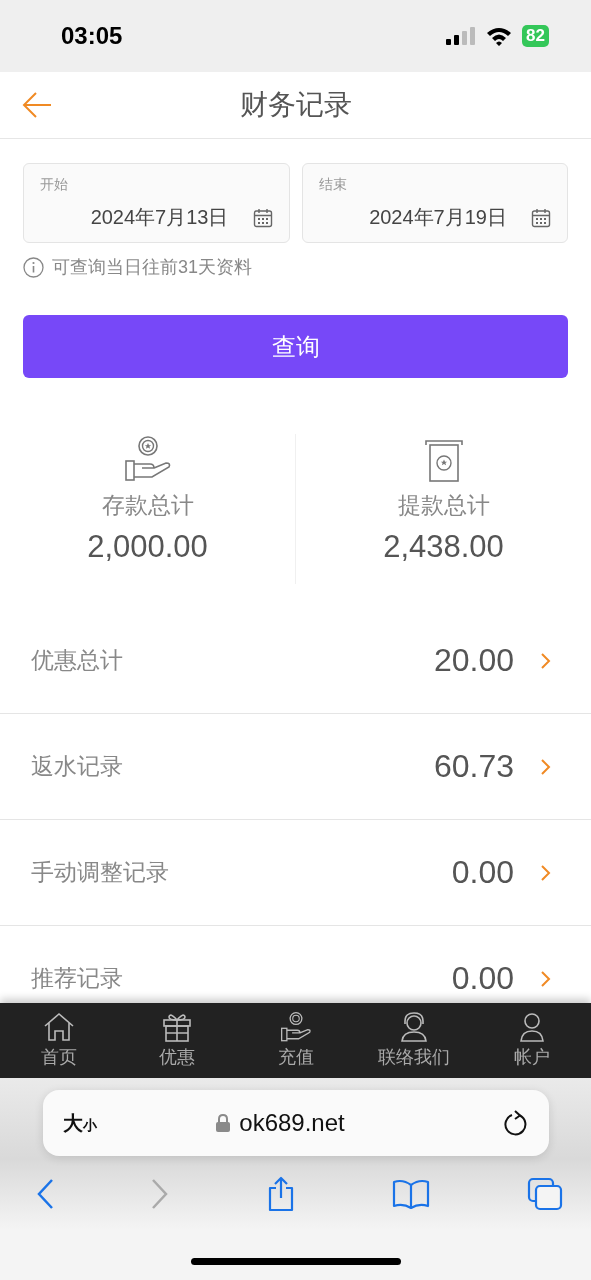 This screenshot has height=1280, width=591. What do you see at coordinates (59, 1027) in the screenshot?
I see `home-icon` at bounding box center [59, 1027].